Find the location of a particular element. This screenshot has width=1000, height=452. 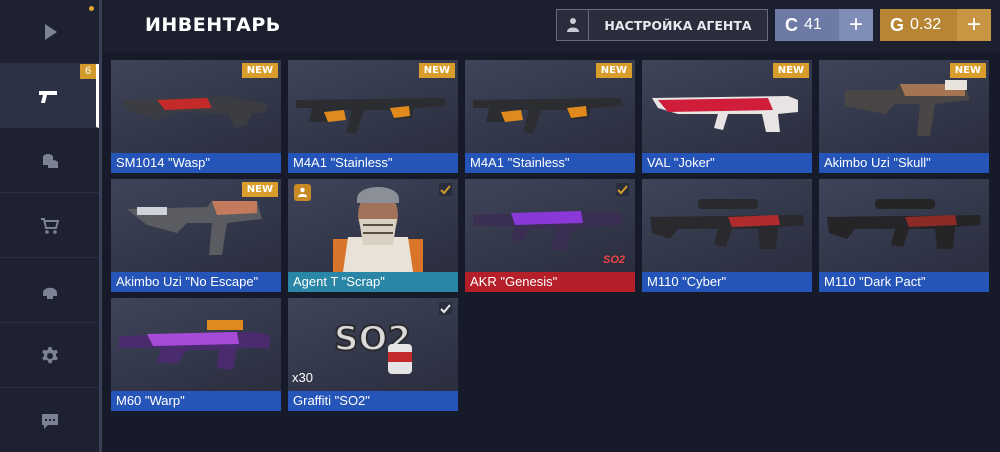

agent-settings-label: НАСТРОЙКА АГЕНТА is located at coordinates (678, 25).